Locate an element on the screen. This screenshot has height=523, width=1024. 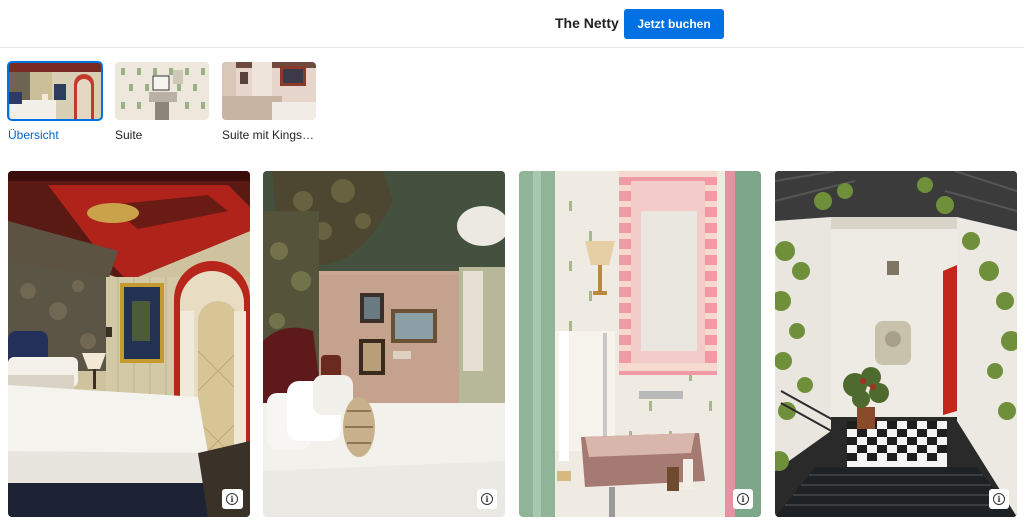
book-now-button: Jetzt buchen is located at coordinates (674, 24).